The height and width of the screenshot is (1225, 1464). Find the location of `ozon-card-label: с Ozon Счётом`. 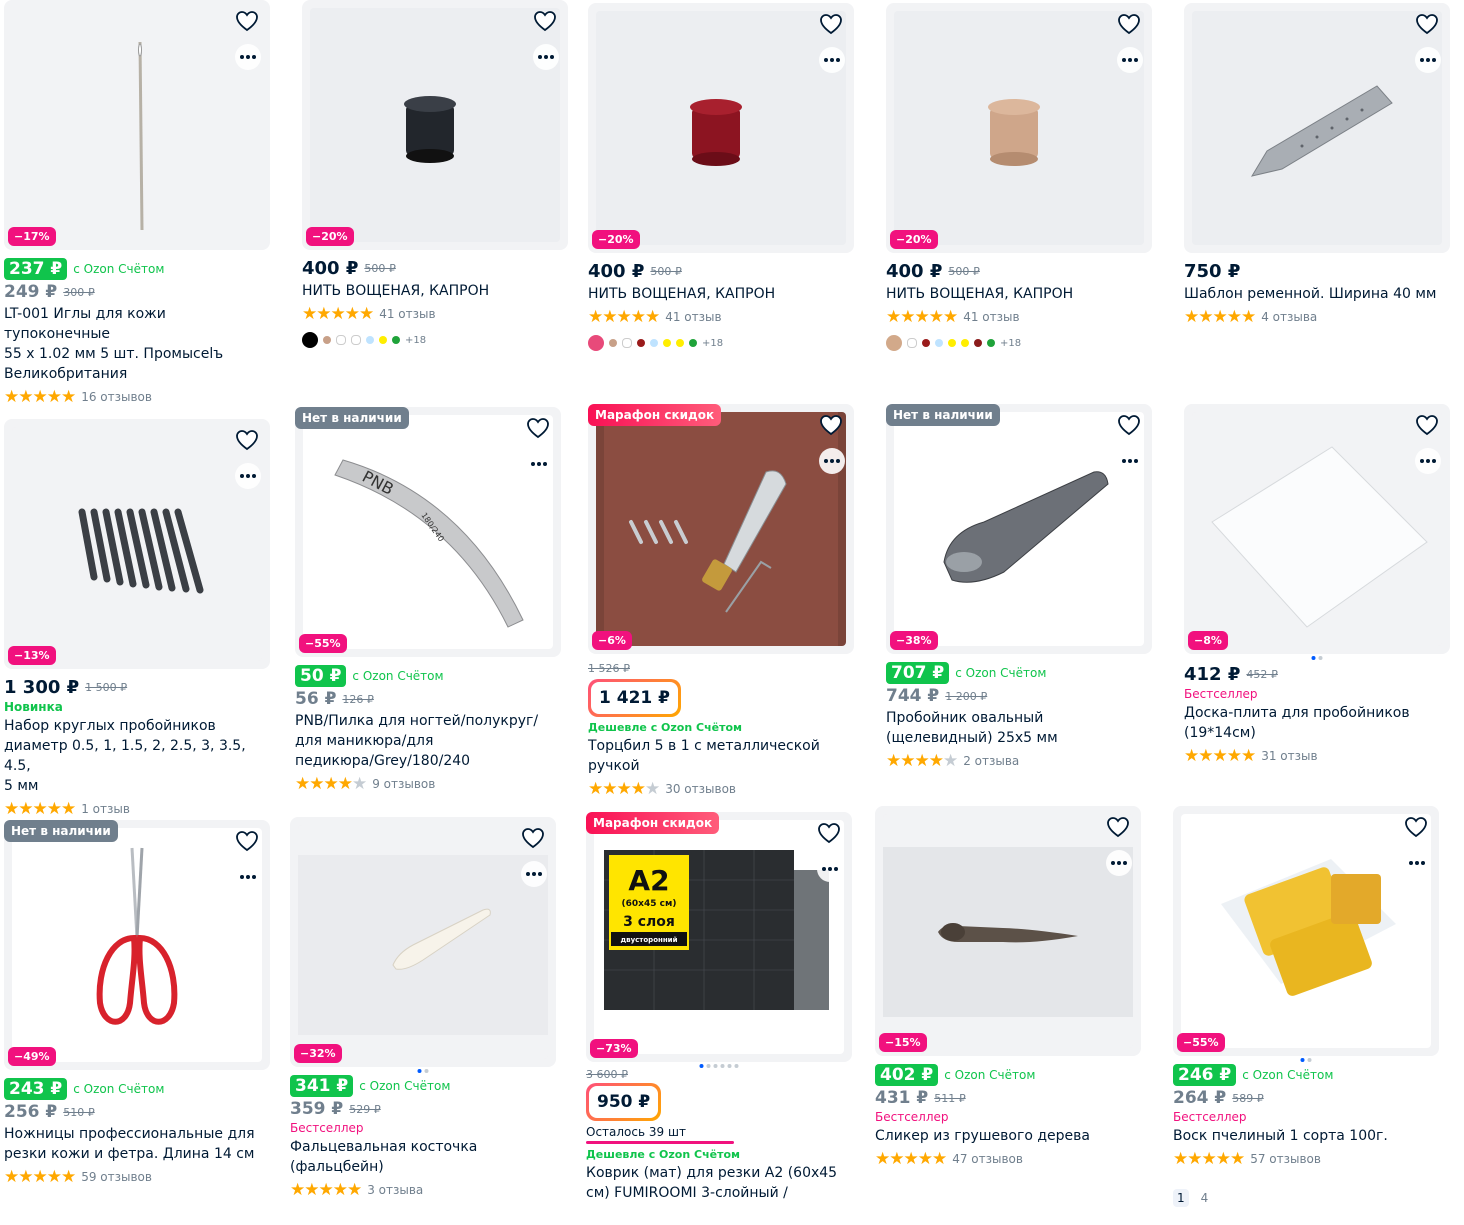

ozon-card-label: с Ozon Счётом is located at coordinates (119, 1089).